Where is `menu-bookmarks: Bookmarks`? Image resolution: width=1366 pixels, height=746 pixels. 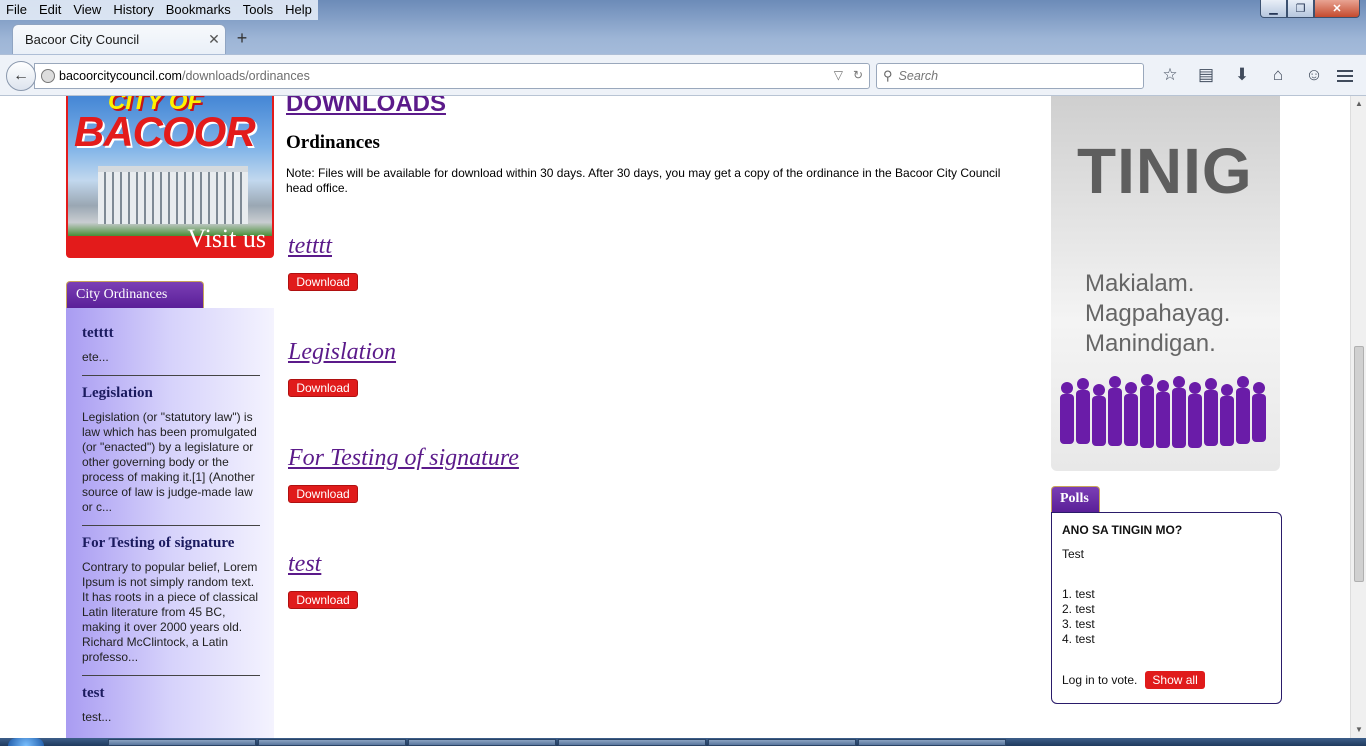 menu-bookmarks: Bookmarks is located at coordinates (198, 10).